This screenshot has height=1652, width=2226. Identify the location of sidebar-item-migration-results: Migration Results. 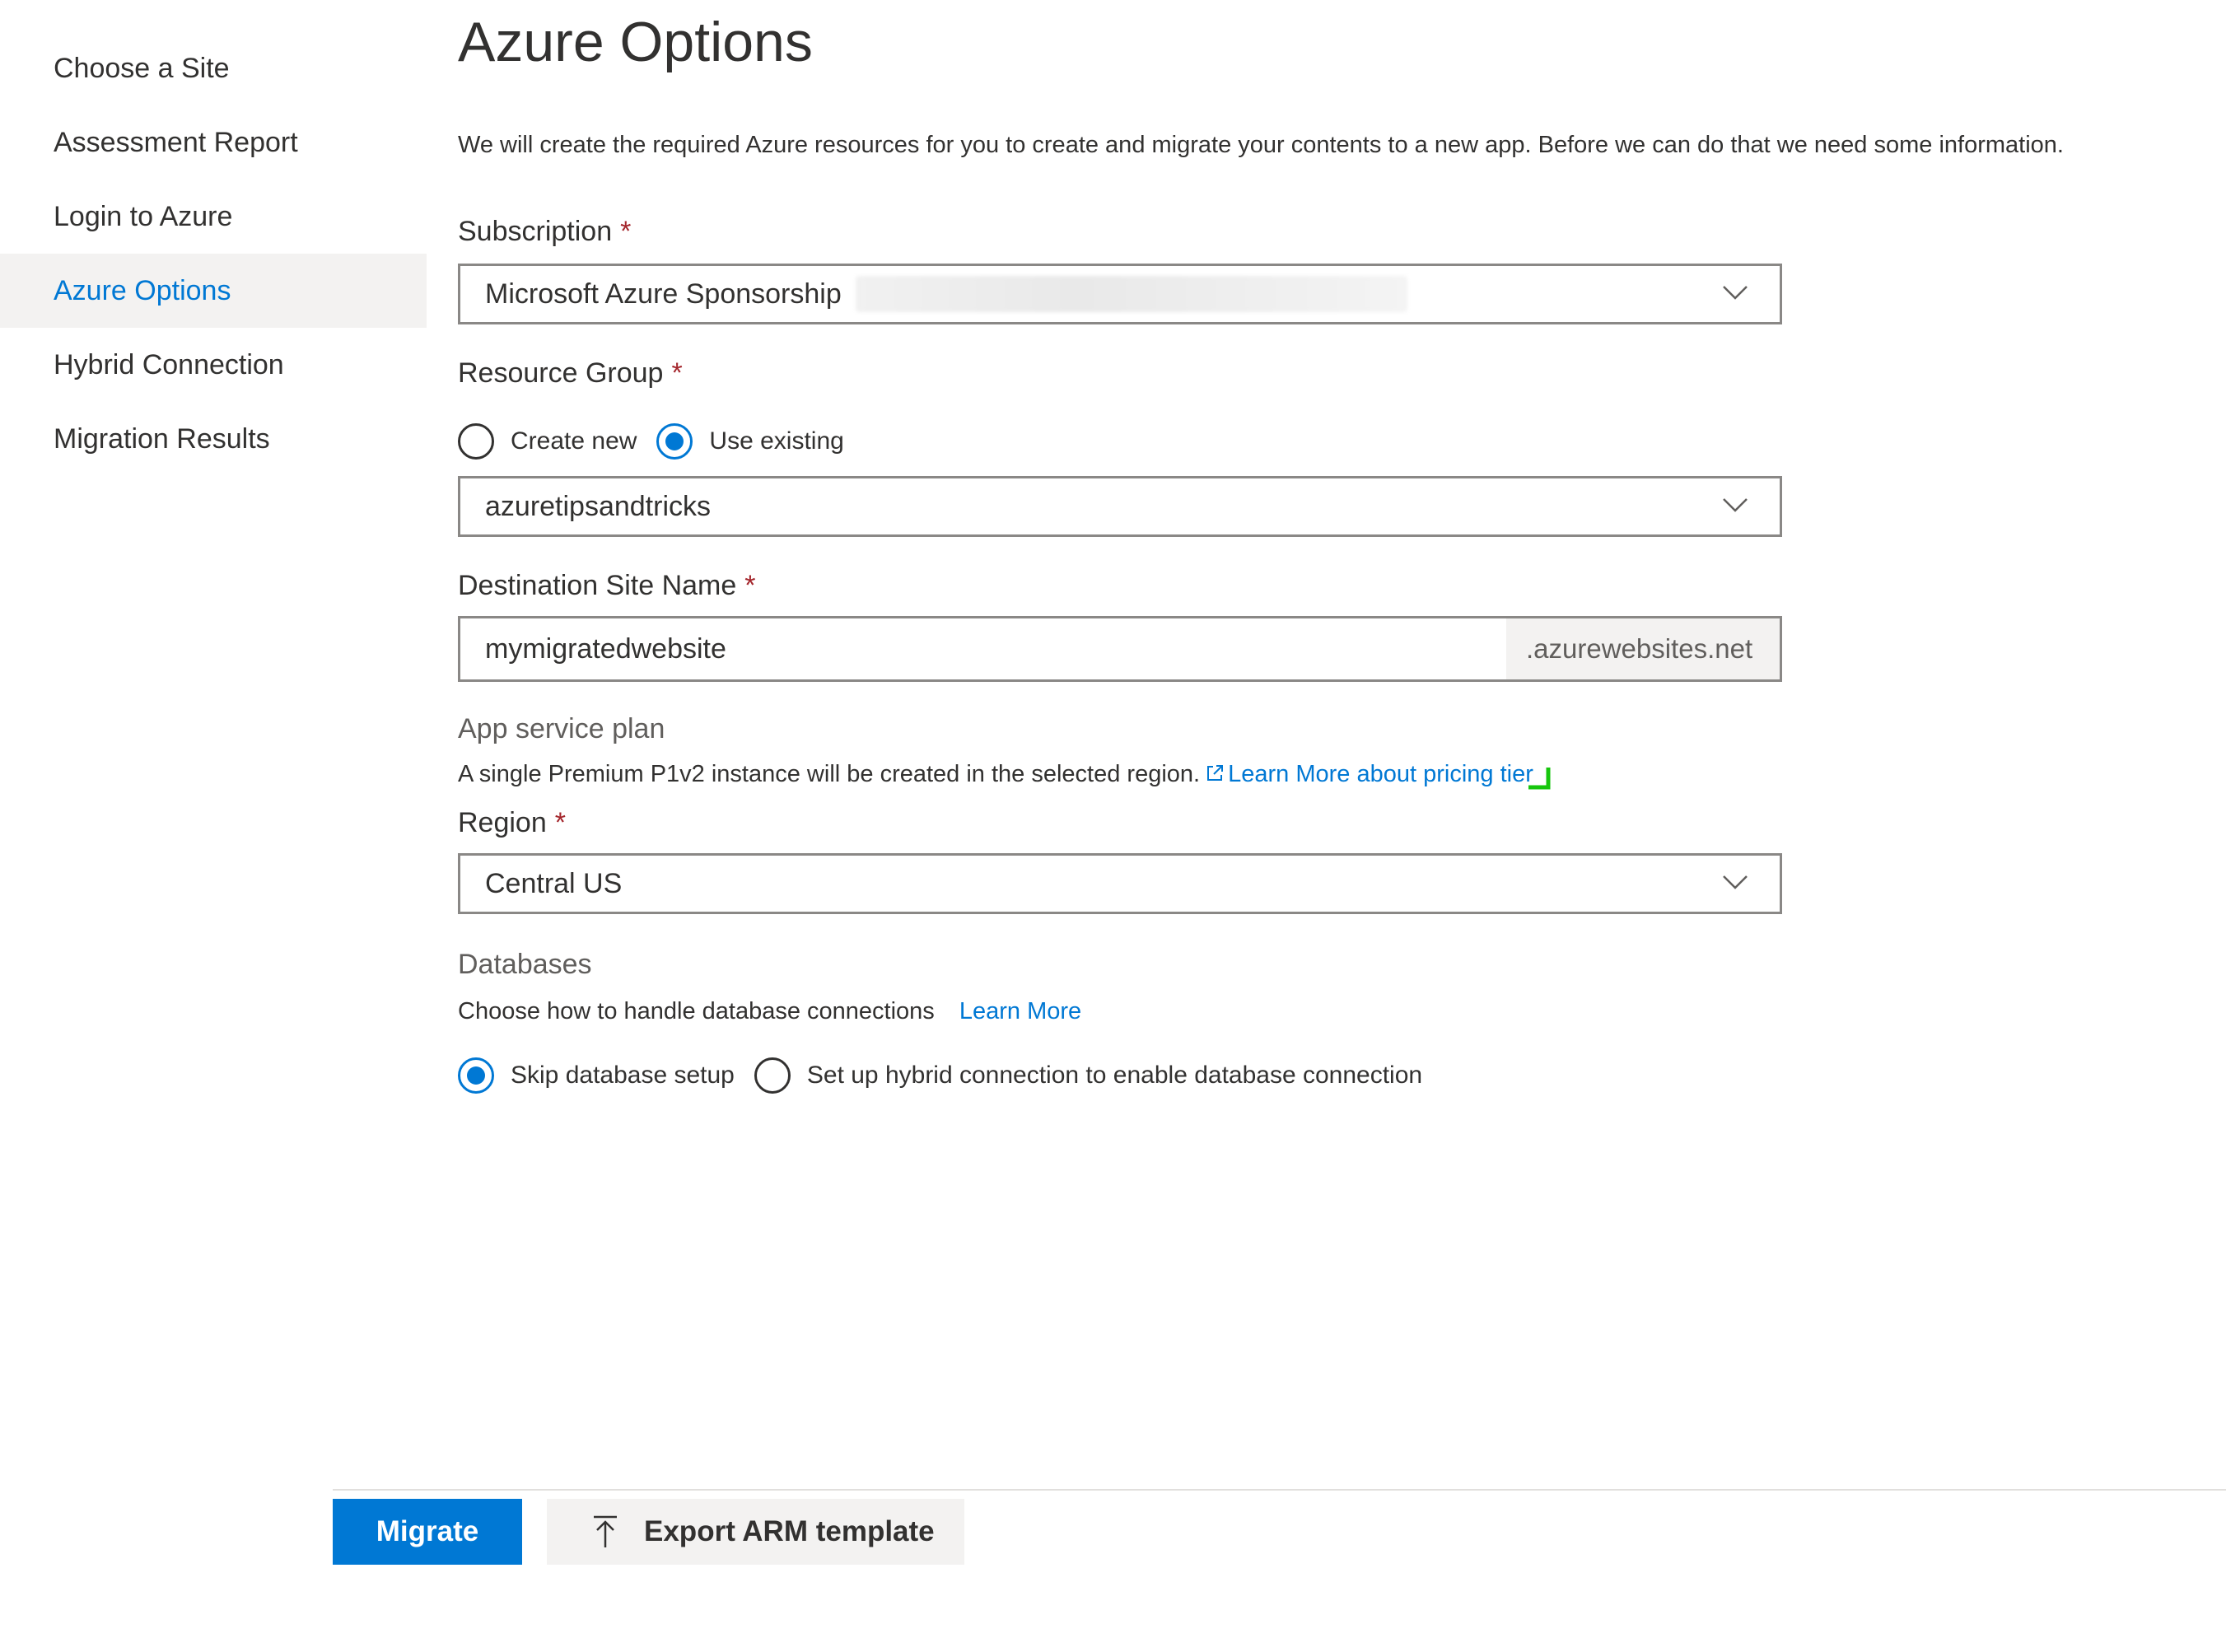
(213, 439).